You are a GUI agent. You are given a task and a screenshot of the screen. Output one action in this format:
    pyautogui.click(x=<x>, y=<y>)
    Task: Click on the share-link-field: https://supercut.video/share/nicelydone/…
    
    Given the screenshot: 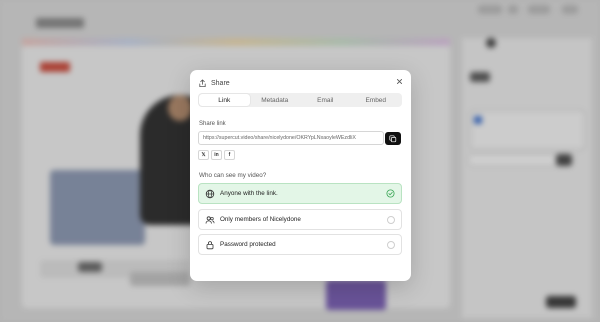 What is the action you would take?
    pyautogui.click(x=291, y=138)
    